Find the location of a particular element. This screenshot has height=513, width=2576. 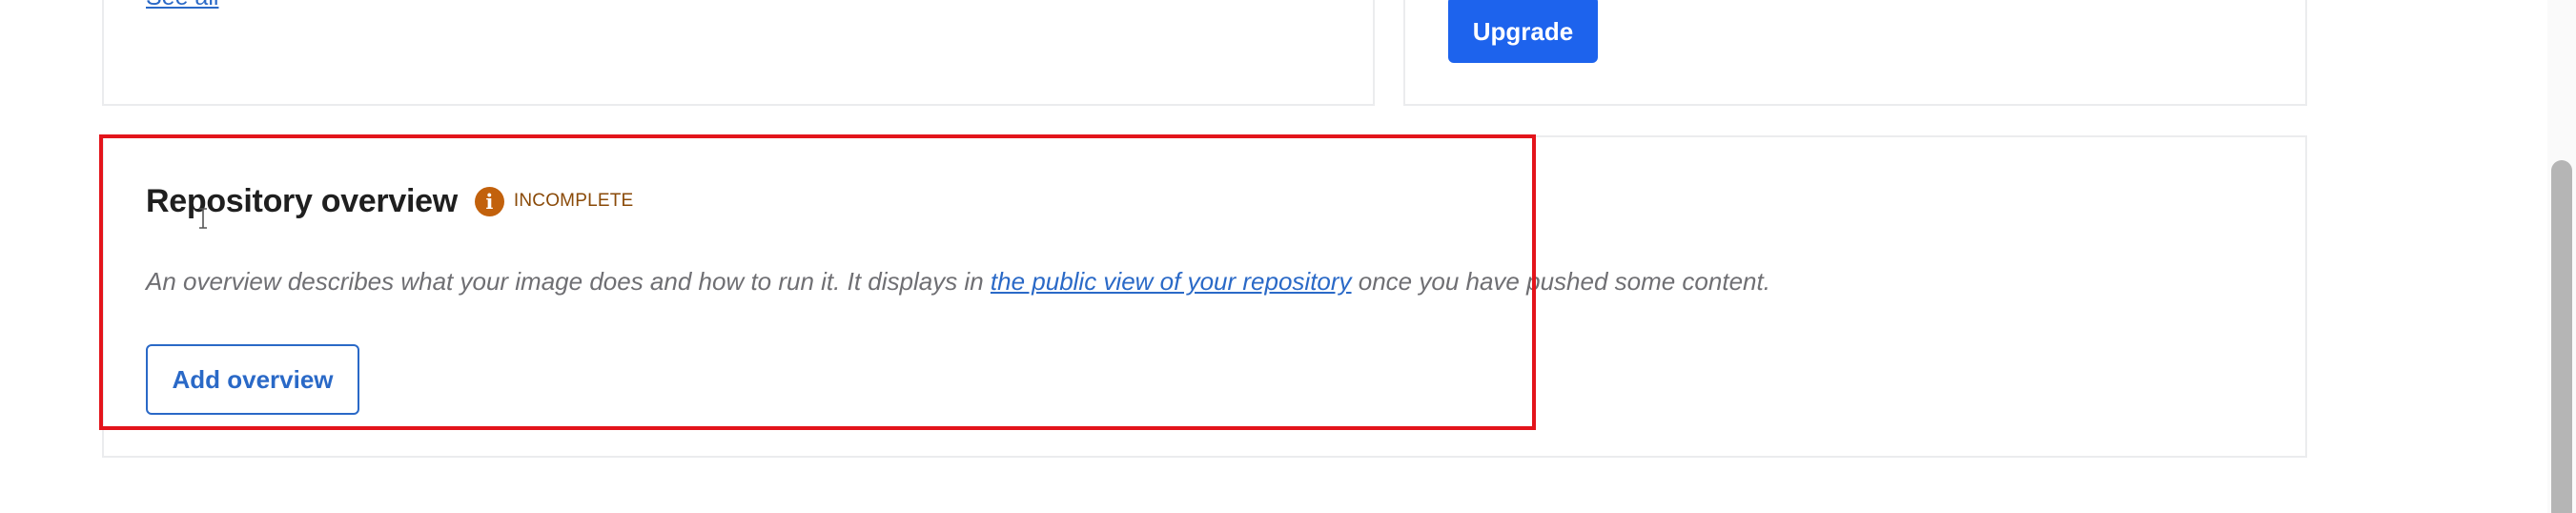

info-icon: i is located at coordinates (489, 201).